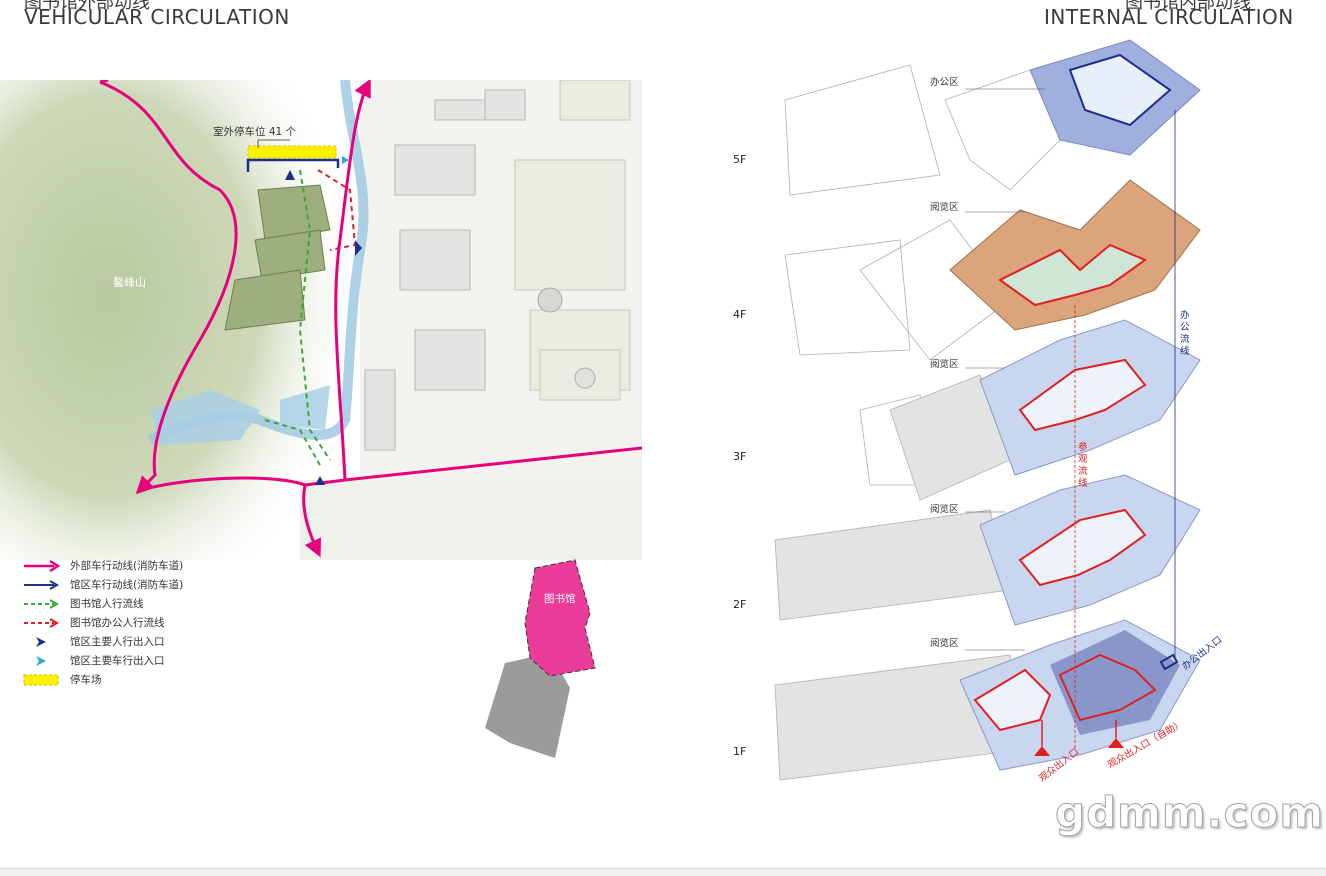 The height and width of the screenshot is (876, 1326). Describe the element at coordinates (1083, 471) in the screenshot. I see `visit-flow-char-3: 流` at that location.